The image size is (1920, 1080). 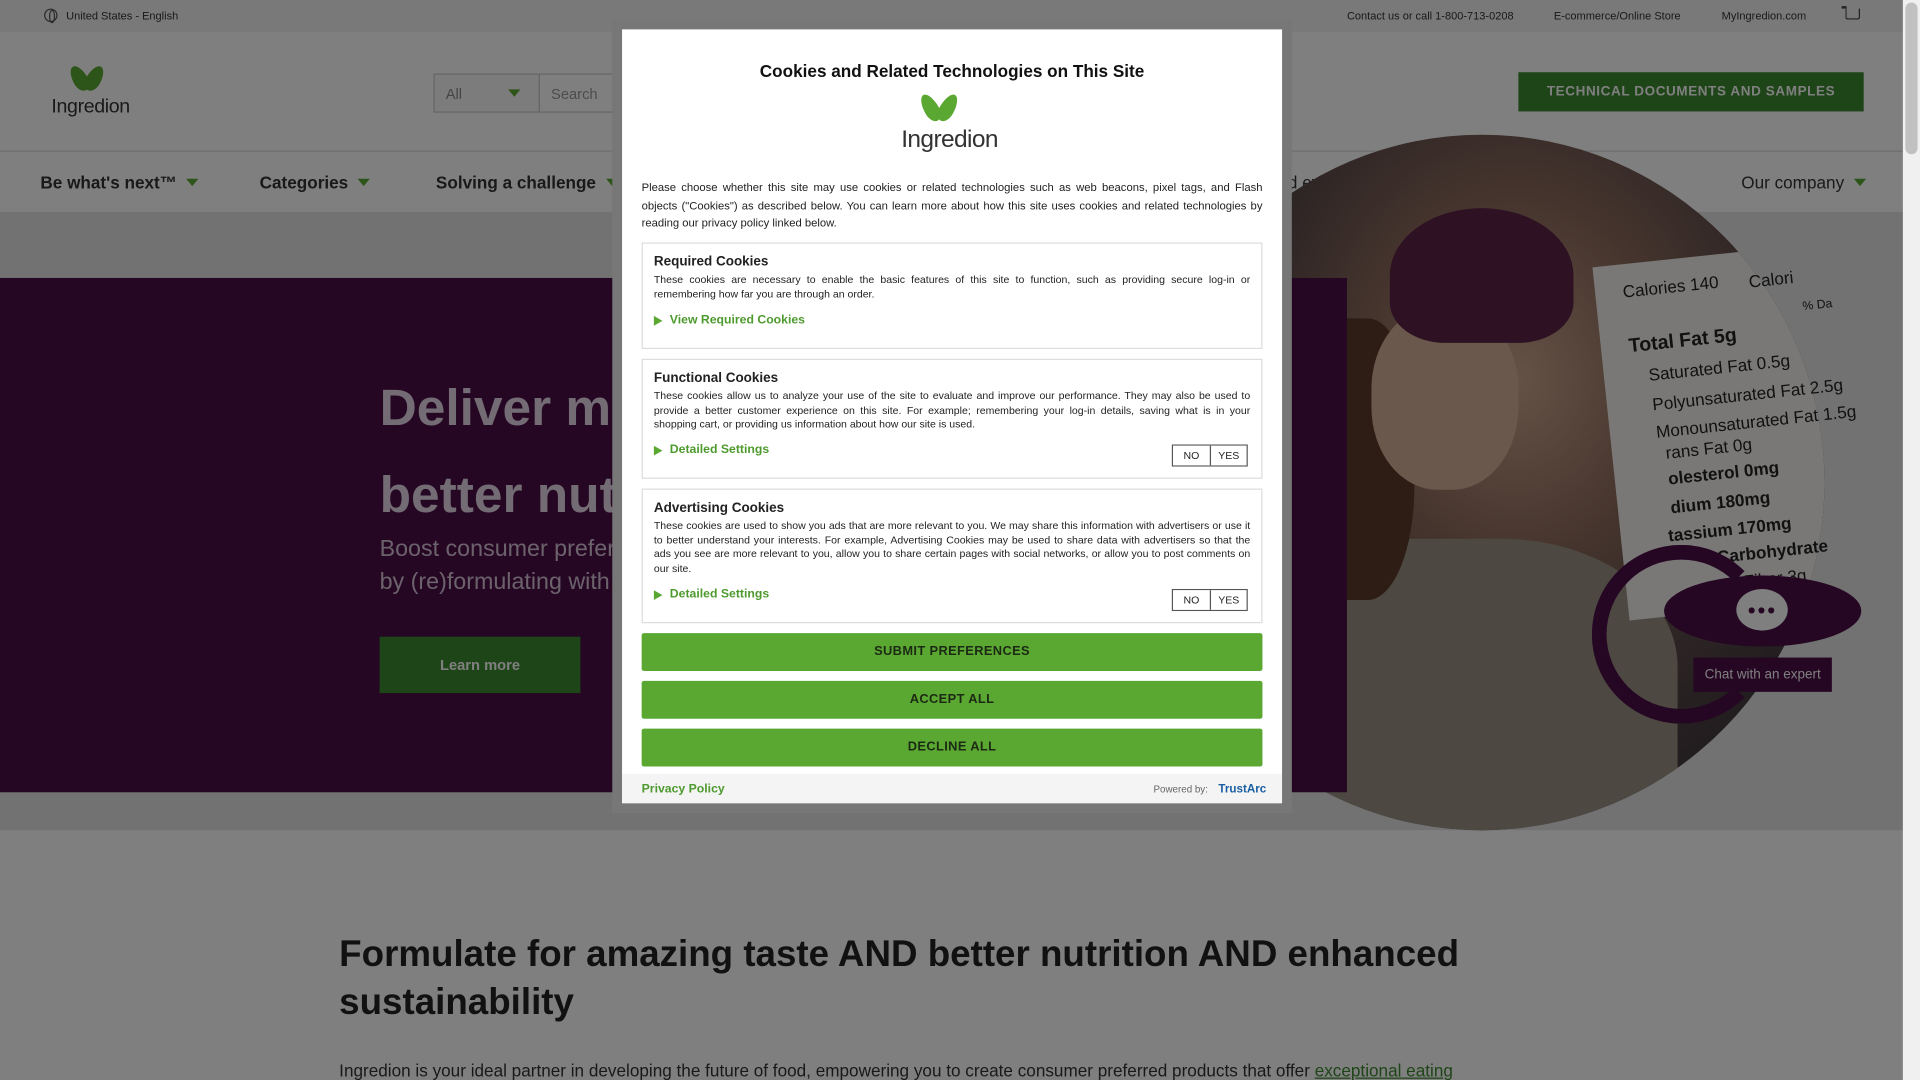 What do you see at coordinates (949, 140) in the screenshot?
I see `dialog-logo-text: Ingredion` at bounding box center [949, 140].